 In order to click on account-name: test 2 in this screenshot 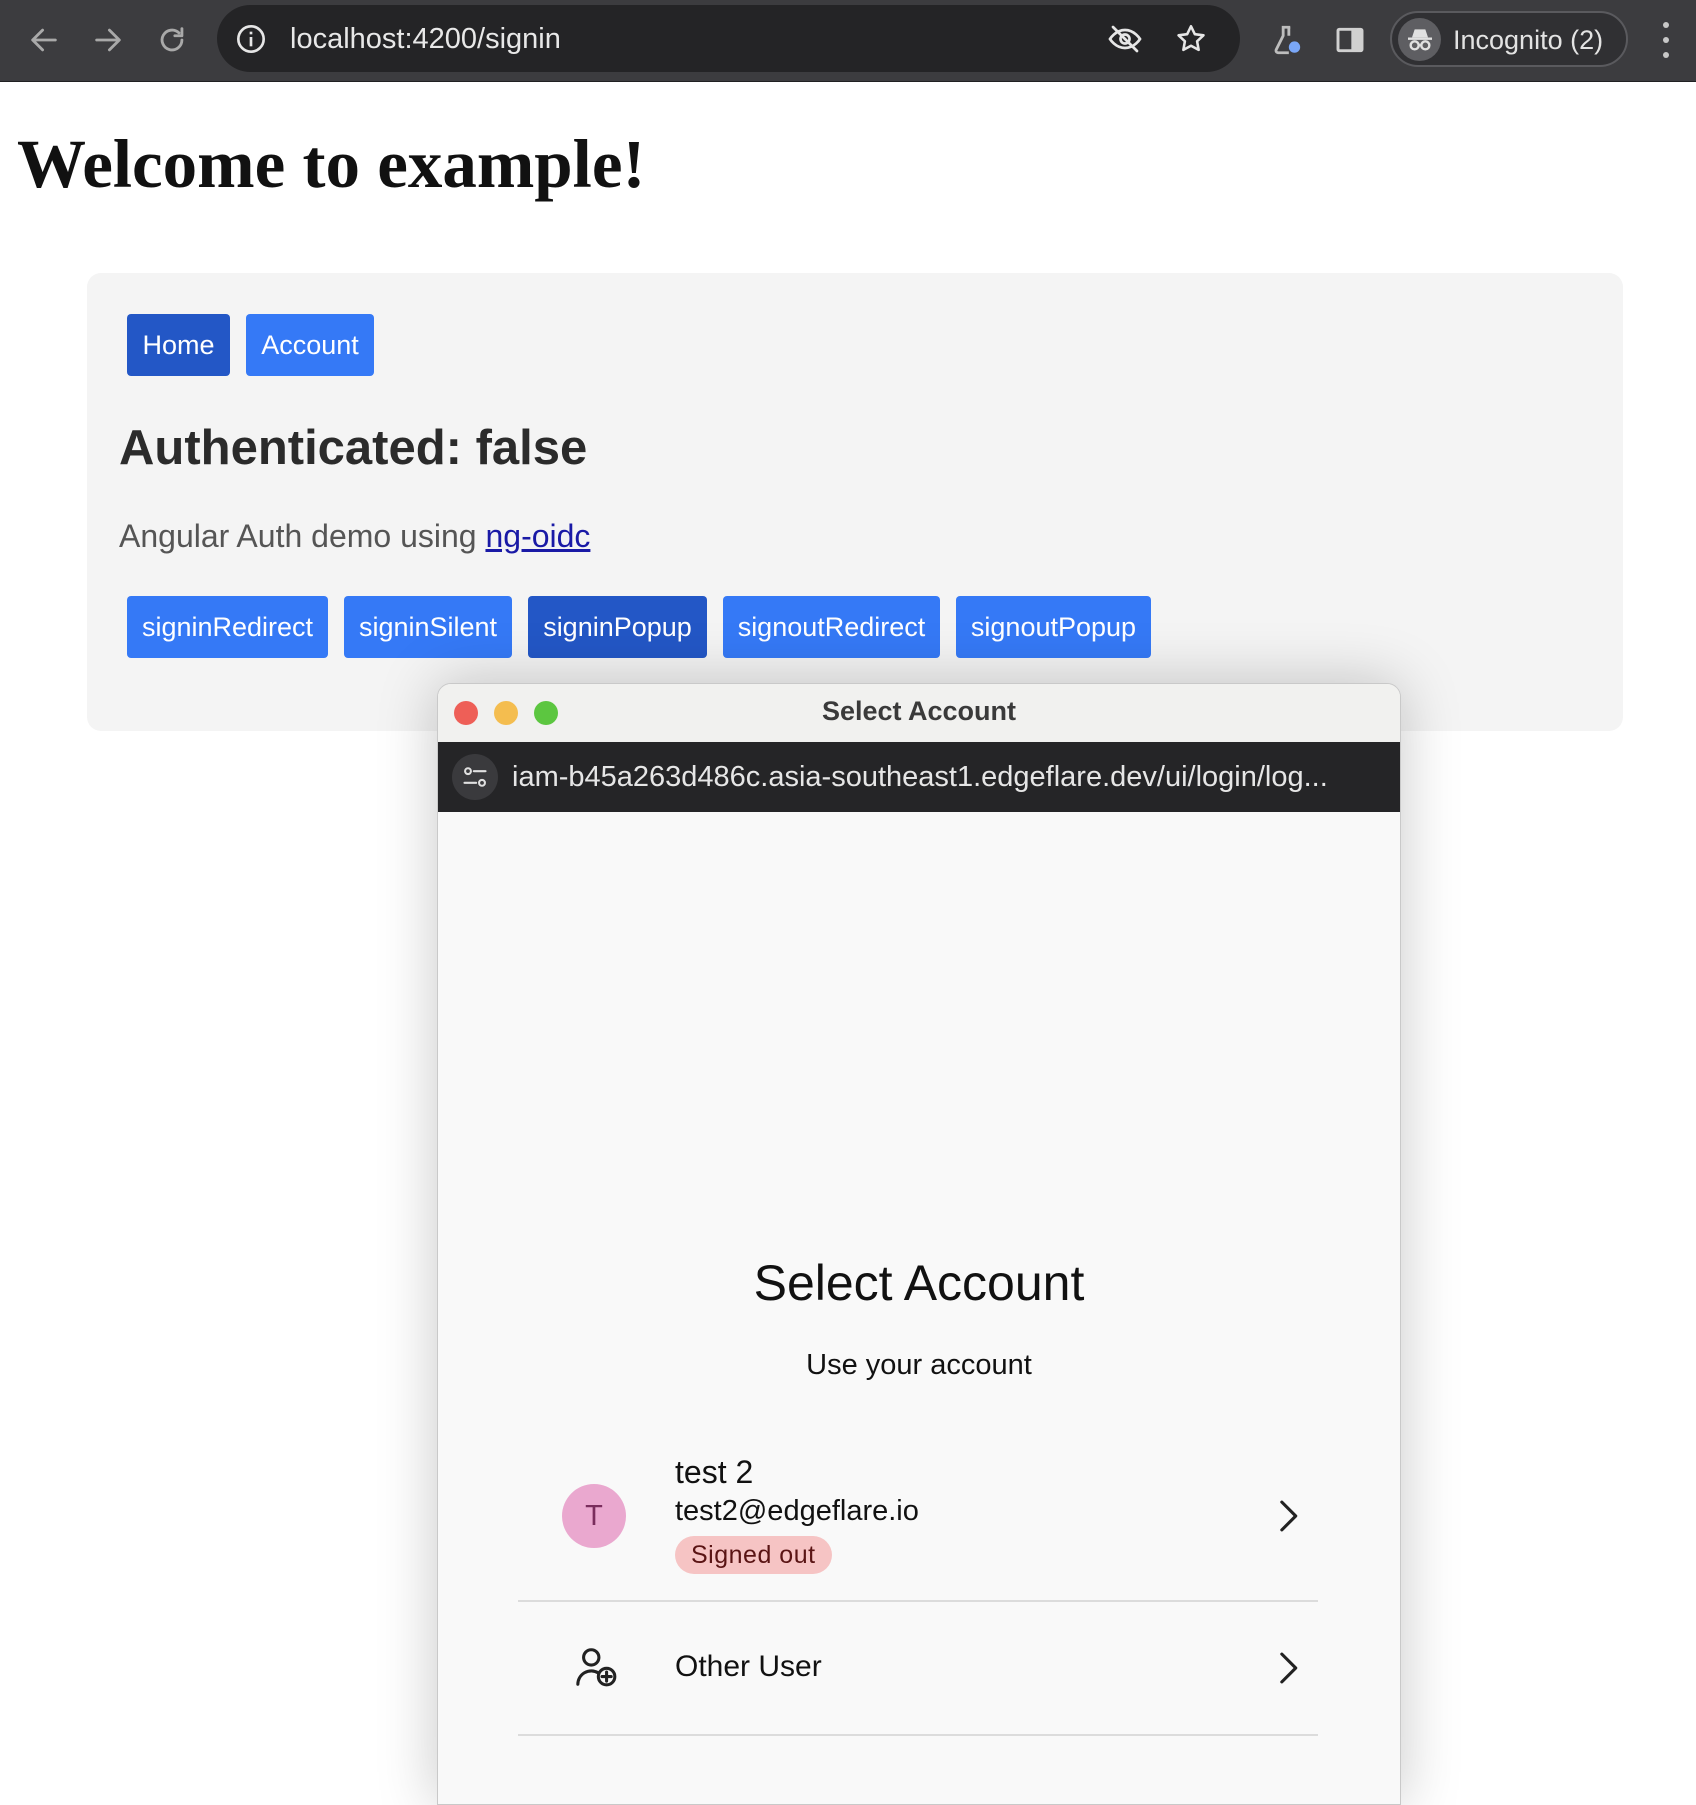, I will do `click(714, 1472)`.